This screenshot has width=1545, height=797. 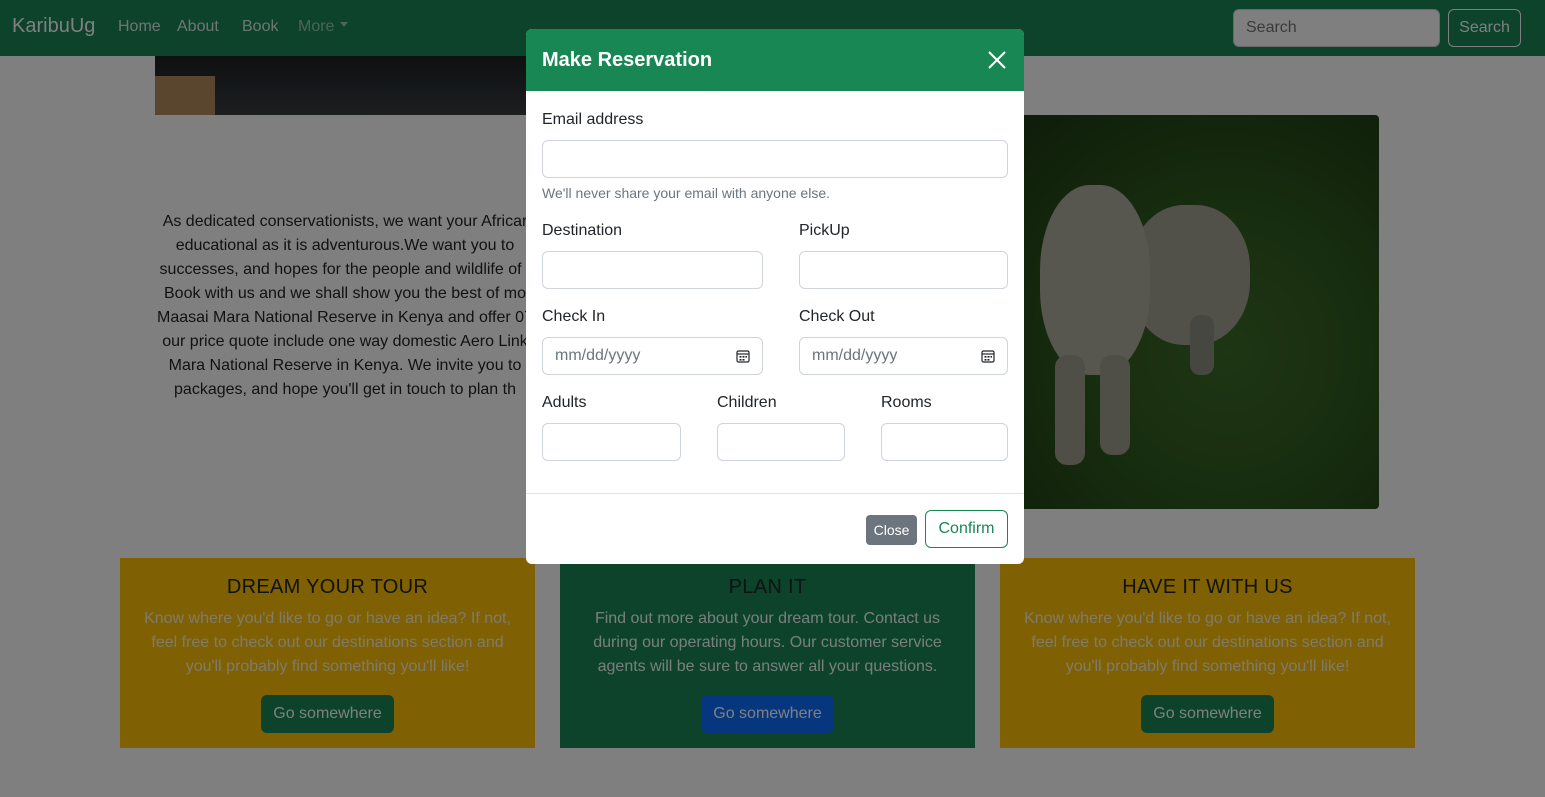 I want to click on confirm-button: Confirm, so click(x=966, y=529).